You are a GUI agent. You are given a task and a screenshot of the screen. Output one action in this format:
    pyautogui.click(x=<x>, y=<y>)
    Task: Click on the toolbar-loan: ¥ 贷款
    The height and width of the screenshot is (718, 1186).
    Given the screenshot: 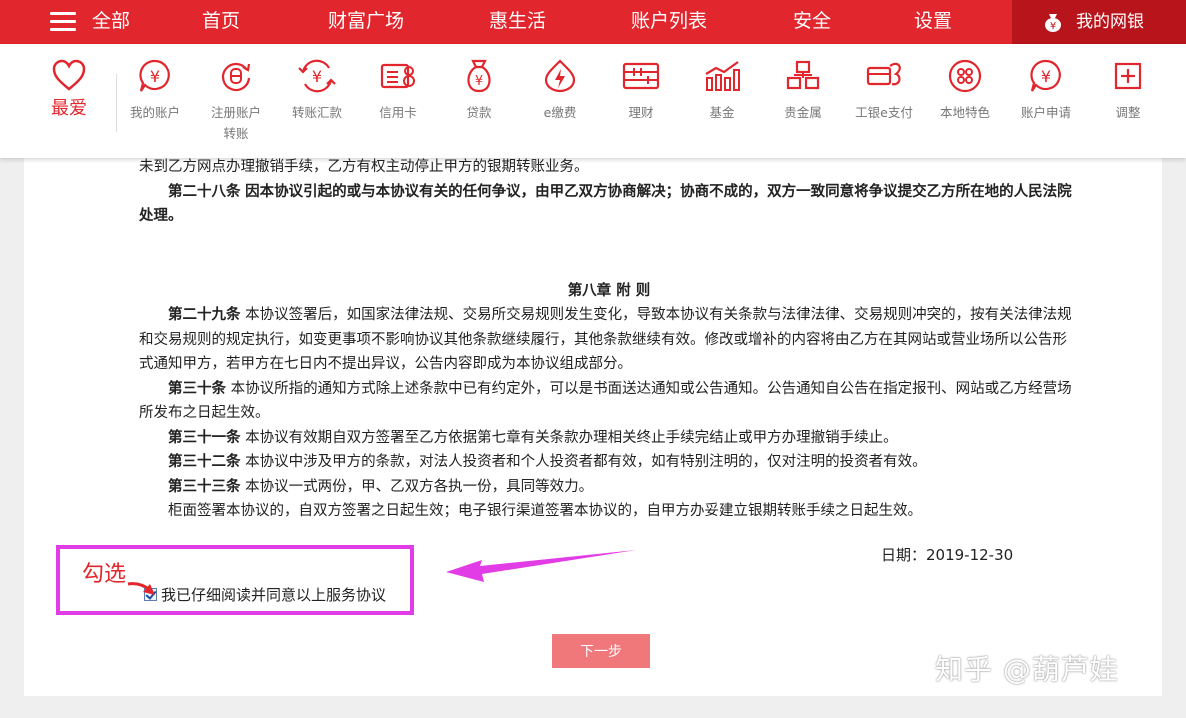 What is the action you would take?
    pyautogui.click(x=479, y=90)
    